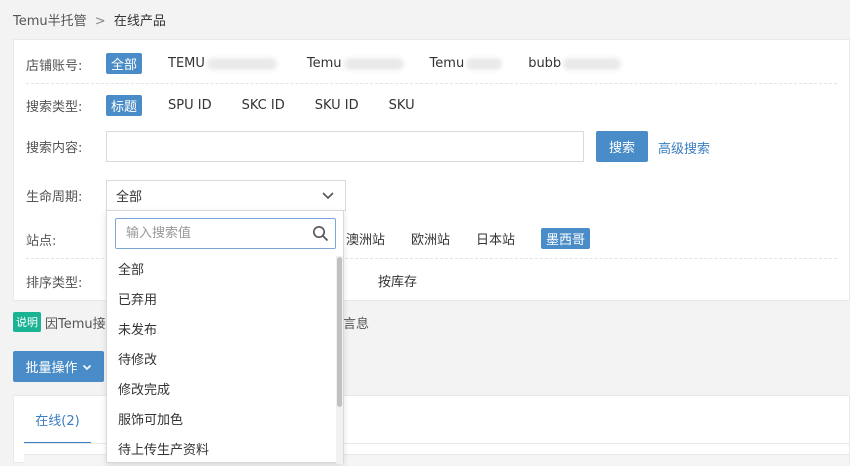 Image resolution: width=850 pixels, height=466 pixels. I want to click on dropdown-option-pending-edit: 待修改, so click(222, 361).